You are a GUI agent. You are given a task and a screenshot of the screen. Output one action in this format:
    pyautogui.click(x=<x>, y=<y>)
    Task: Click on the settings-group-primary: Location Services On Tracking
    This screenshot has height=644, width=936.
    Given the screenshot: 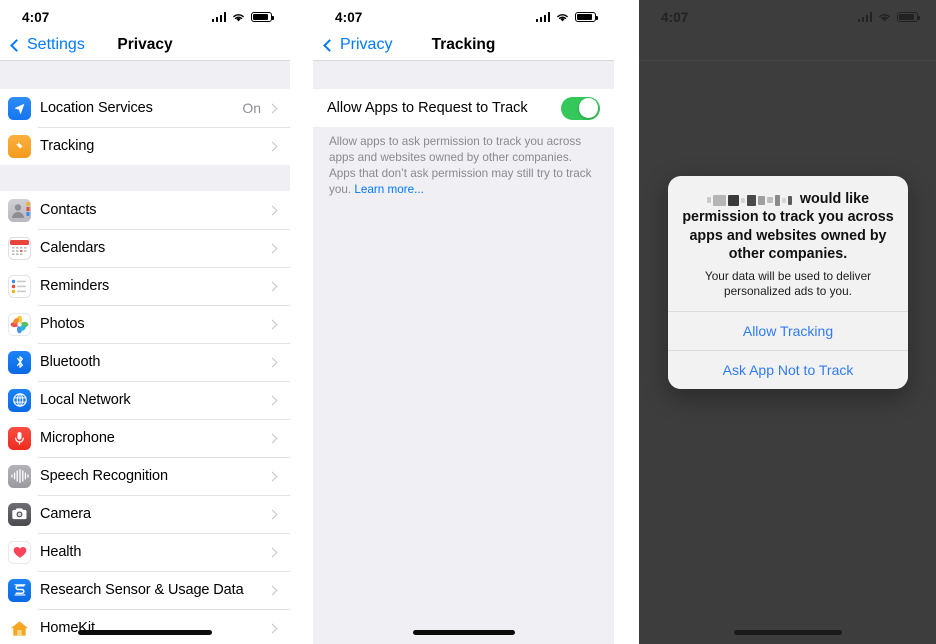 What is the action you would take?
    pyautogui.click(x=145, y=127)
    